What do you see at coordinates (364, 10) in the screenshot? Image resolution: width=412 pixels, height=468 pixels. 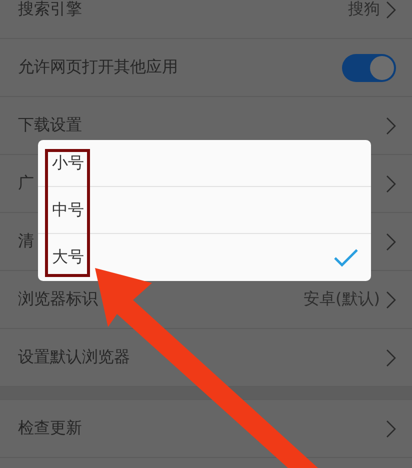 I see `setting-value: 搜狗` at bounding box center [364, 10].